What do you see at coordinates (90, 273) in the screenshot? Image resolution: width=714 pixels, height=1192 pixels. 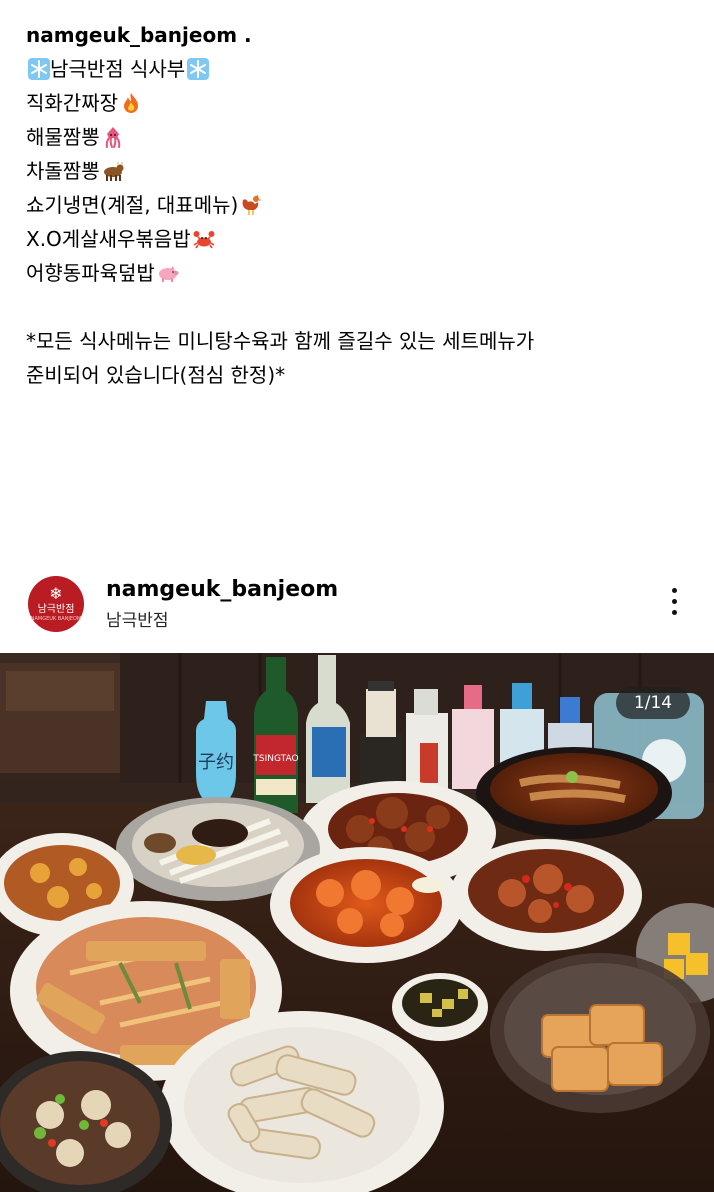 I see `menu-item-text: 어향동파육덮밥` at bounding box center [90, 273].